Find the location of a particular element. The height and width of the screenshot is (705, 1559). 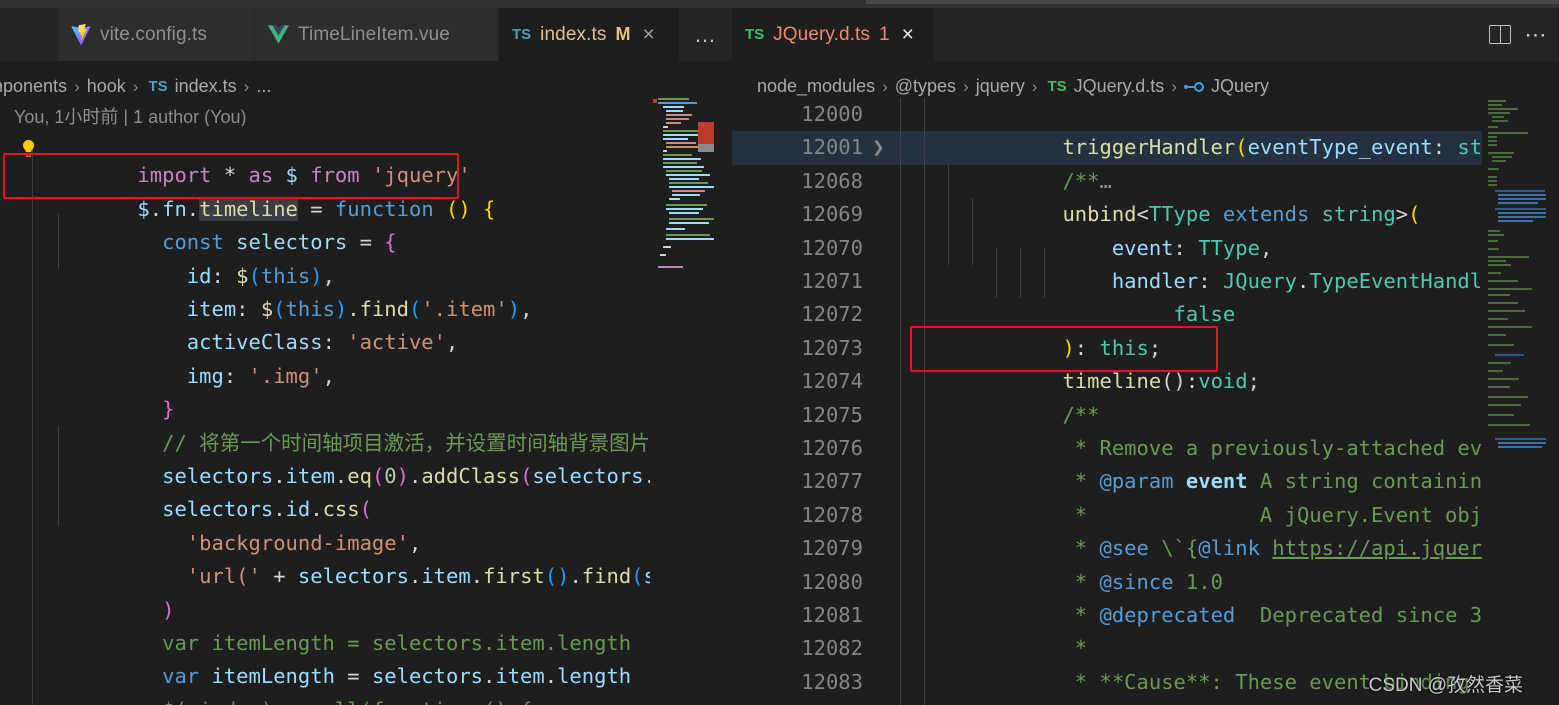

fold-chevron-icon: ❯ is located at coordinates (878, 147).